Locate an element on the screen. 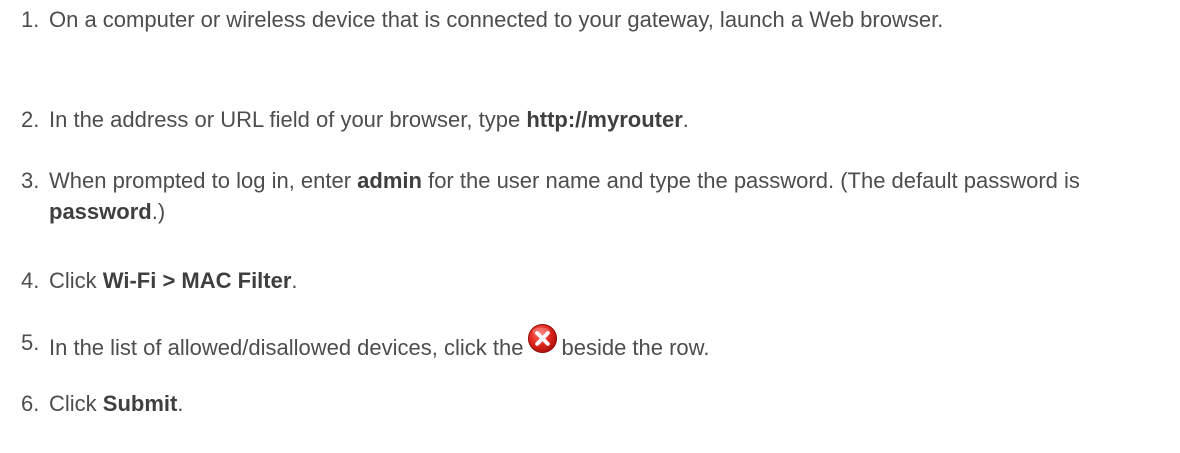 The height and width of the screenshot is (453, 1180). step-number: 3. is located at coordinates (30, 180).